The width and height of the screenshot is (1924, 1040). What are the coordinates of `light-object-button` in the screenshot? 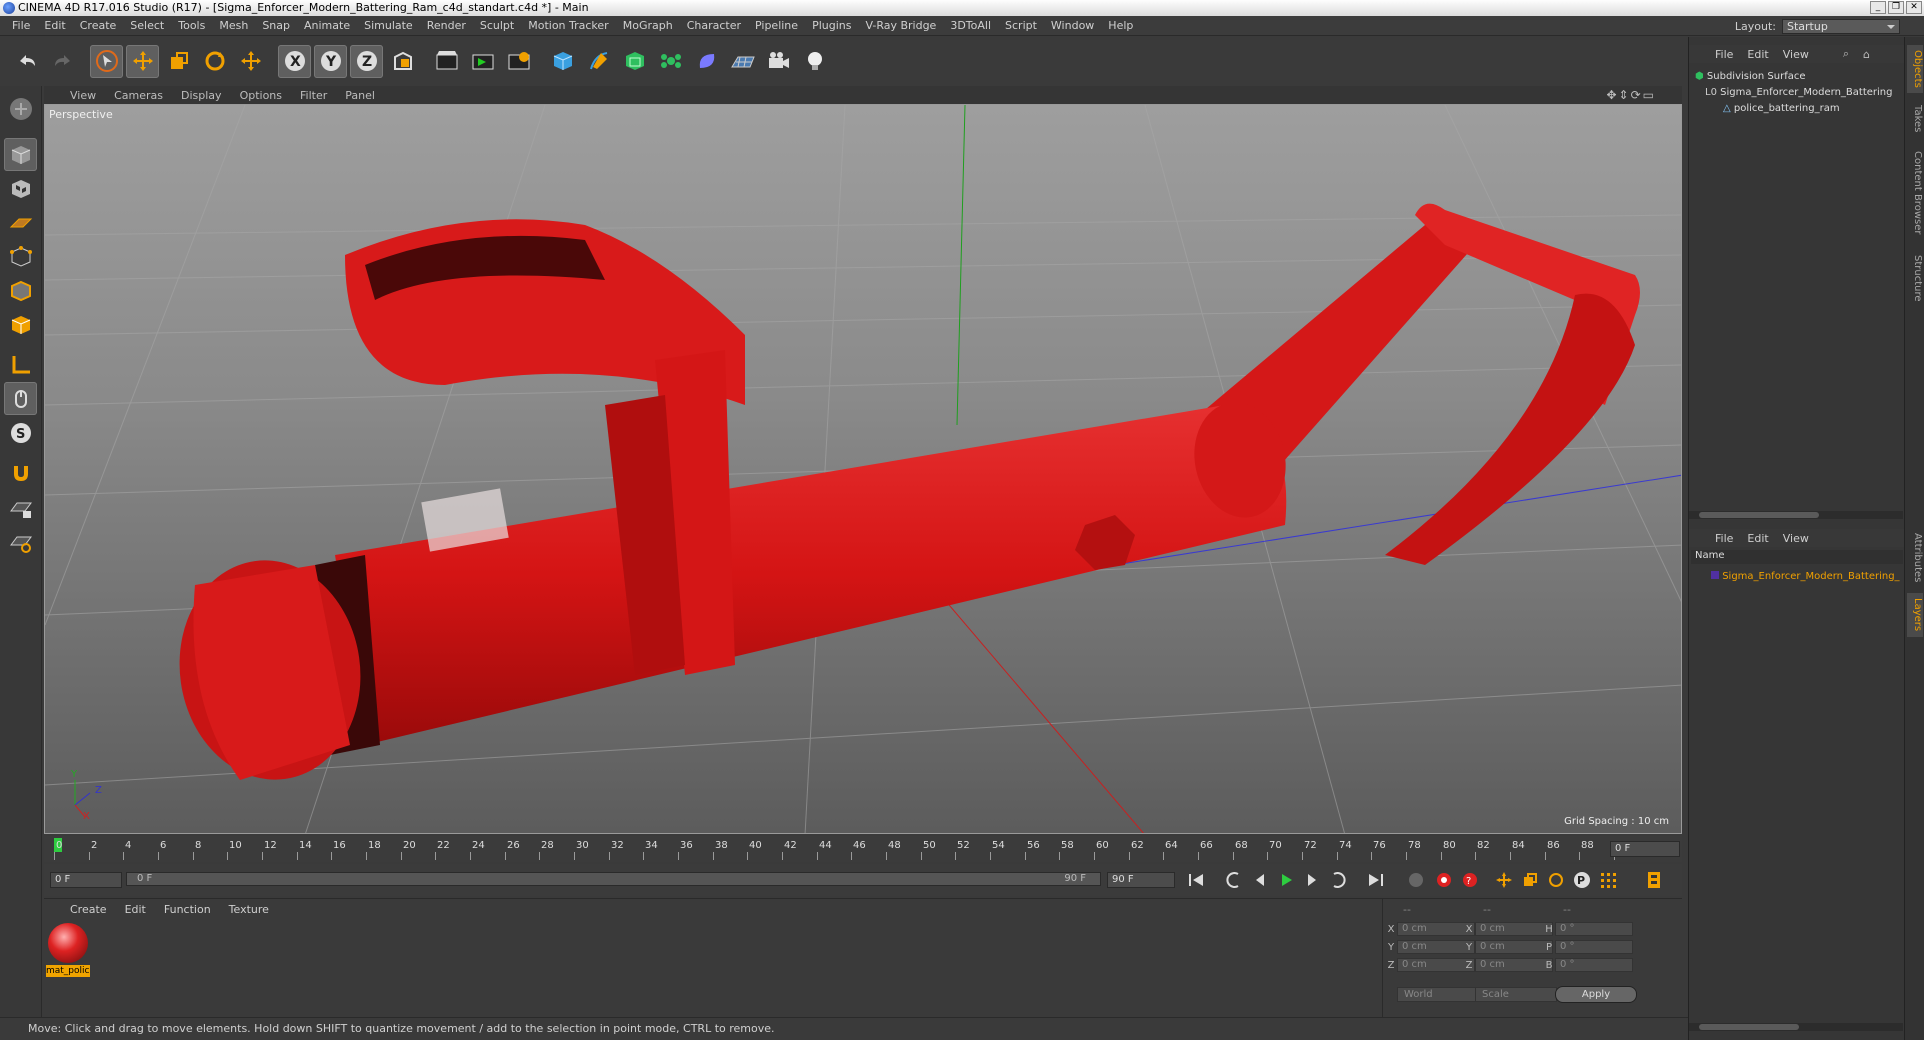 It's located at (814, 61).